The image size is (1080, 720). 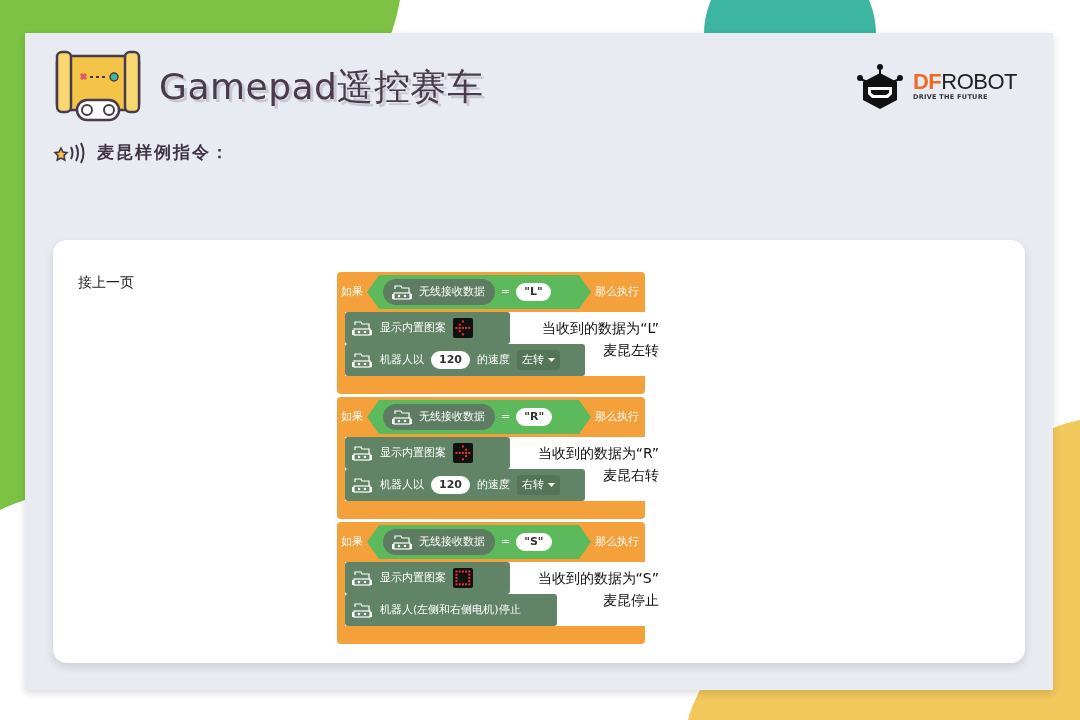 What do you see at coordinates (538, 360) in the screenshot?
I see `direction-dropdown: 左转` at bounding box center [538, 360].